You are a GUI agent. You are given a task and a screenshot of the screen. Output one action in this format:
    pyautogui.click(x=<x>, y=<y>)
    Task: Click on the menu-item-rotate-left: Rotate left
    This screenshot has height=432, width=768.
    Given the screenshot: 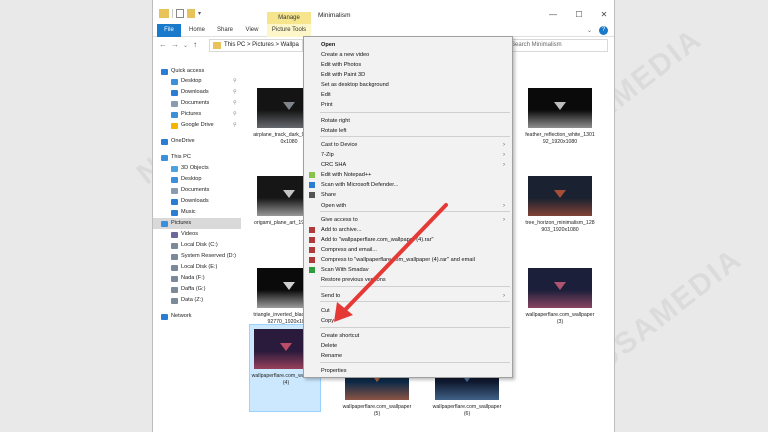 What is the action you would take?
    pyautogui.click(x=408, y=131)
    